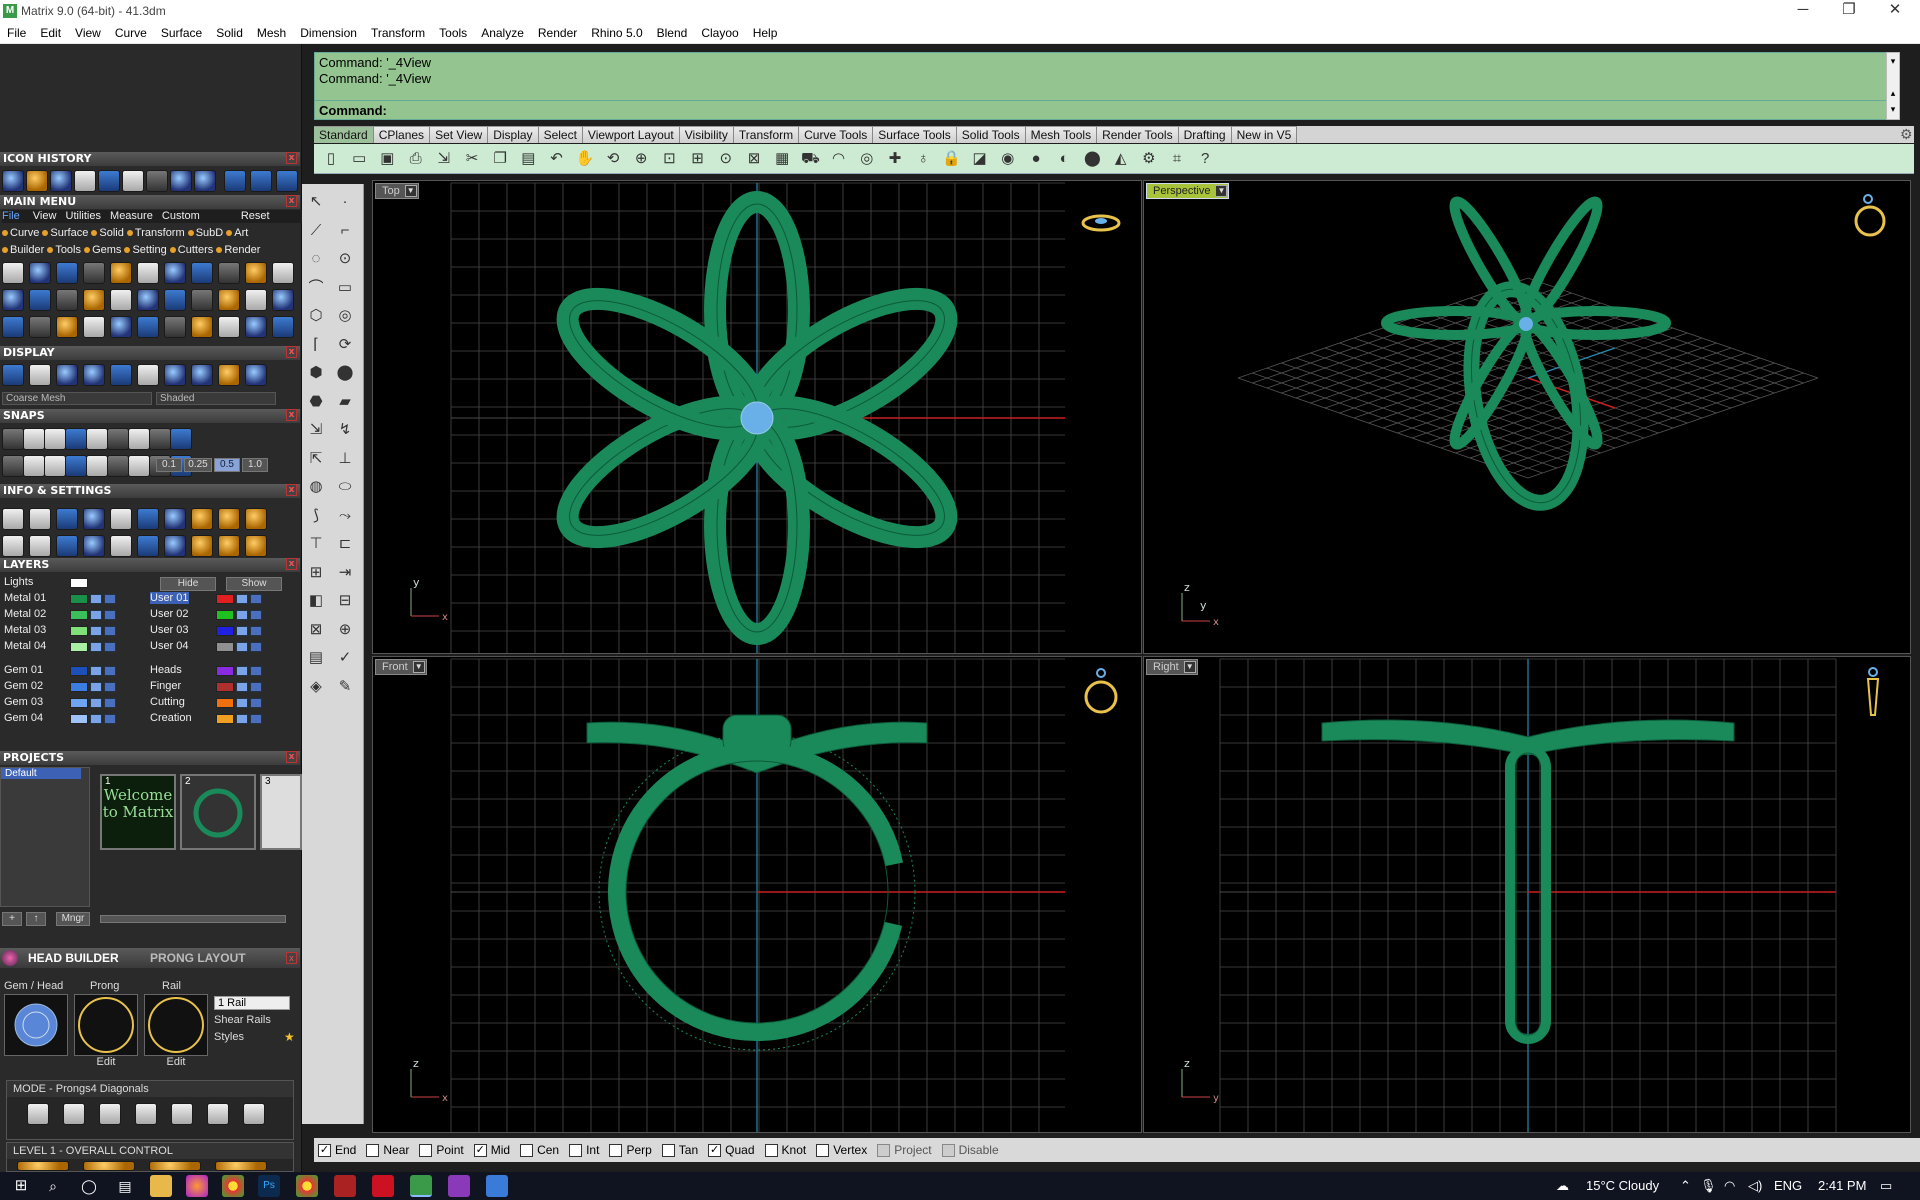 The height and width of the screenshot is (1200, 1920). Describe the element at coordinates (345, 202) in the screenshot. I see `point-tool-icon: ·` at that location.